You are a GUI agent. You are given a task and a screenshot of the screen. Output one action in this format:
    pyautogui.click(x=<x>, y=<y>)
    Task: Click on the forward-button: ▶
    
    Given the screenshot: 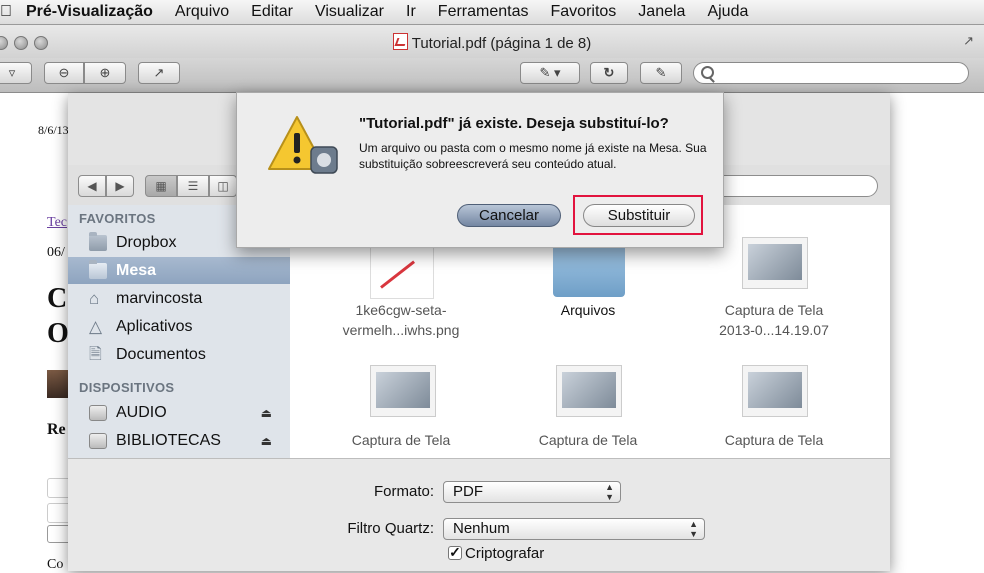 What is the action you would take?
    pyautogui.click(x=120, y=186)
    